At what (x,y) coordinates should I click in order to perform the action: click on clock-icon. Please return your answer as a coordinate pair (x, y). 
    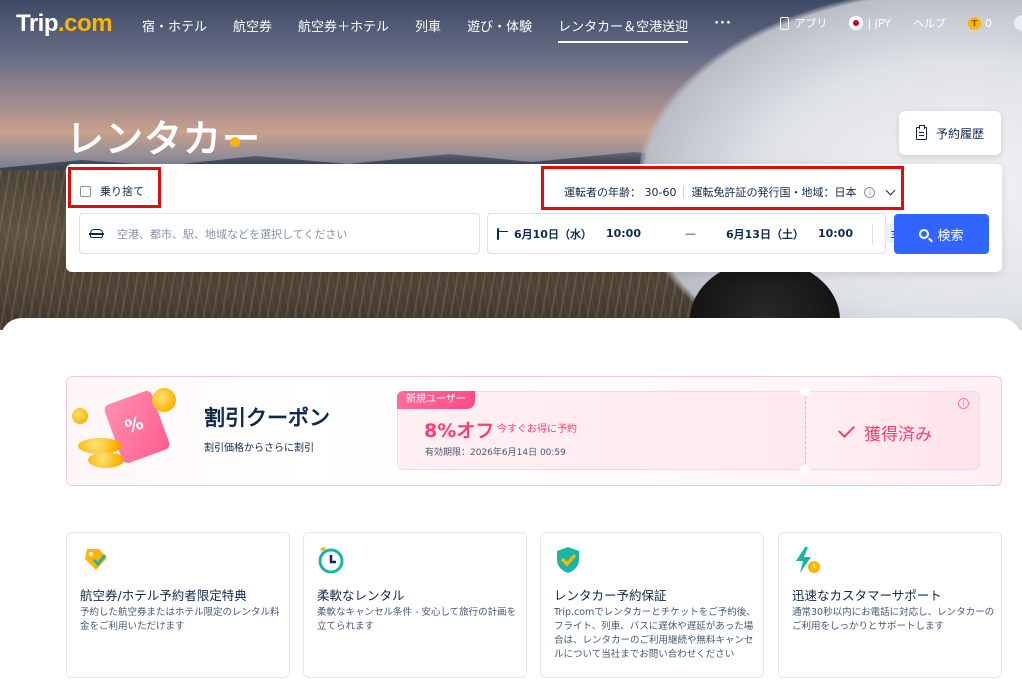
    Looking at the image, I should click on (331, 560).